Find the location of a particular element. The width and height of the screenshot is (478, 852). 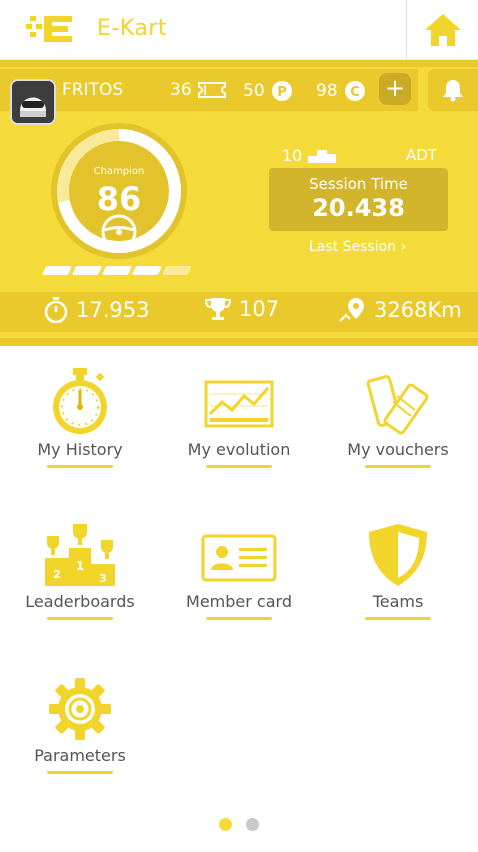

points-counter: 50 P is located at coordinates (268, 91).